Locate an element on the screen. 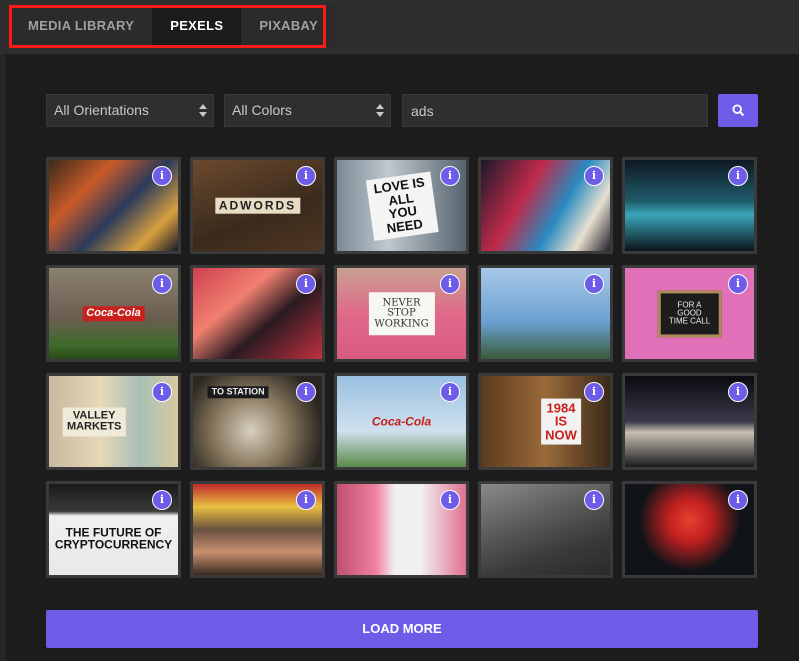  image-thumbnail: THE FUTURE OF CRYPTOCURRENCY i is located at coordinates (113, 529).